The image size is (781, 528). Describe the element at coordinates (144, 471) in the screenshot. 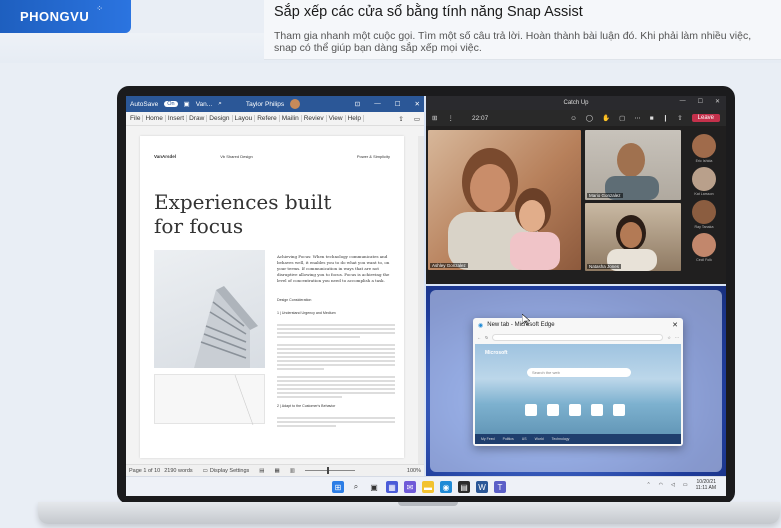

I see `page-count: Page 1 of 10` at that location.